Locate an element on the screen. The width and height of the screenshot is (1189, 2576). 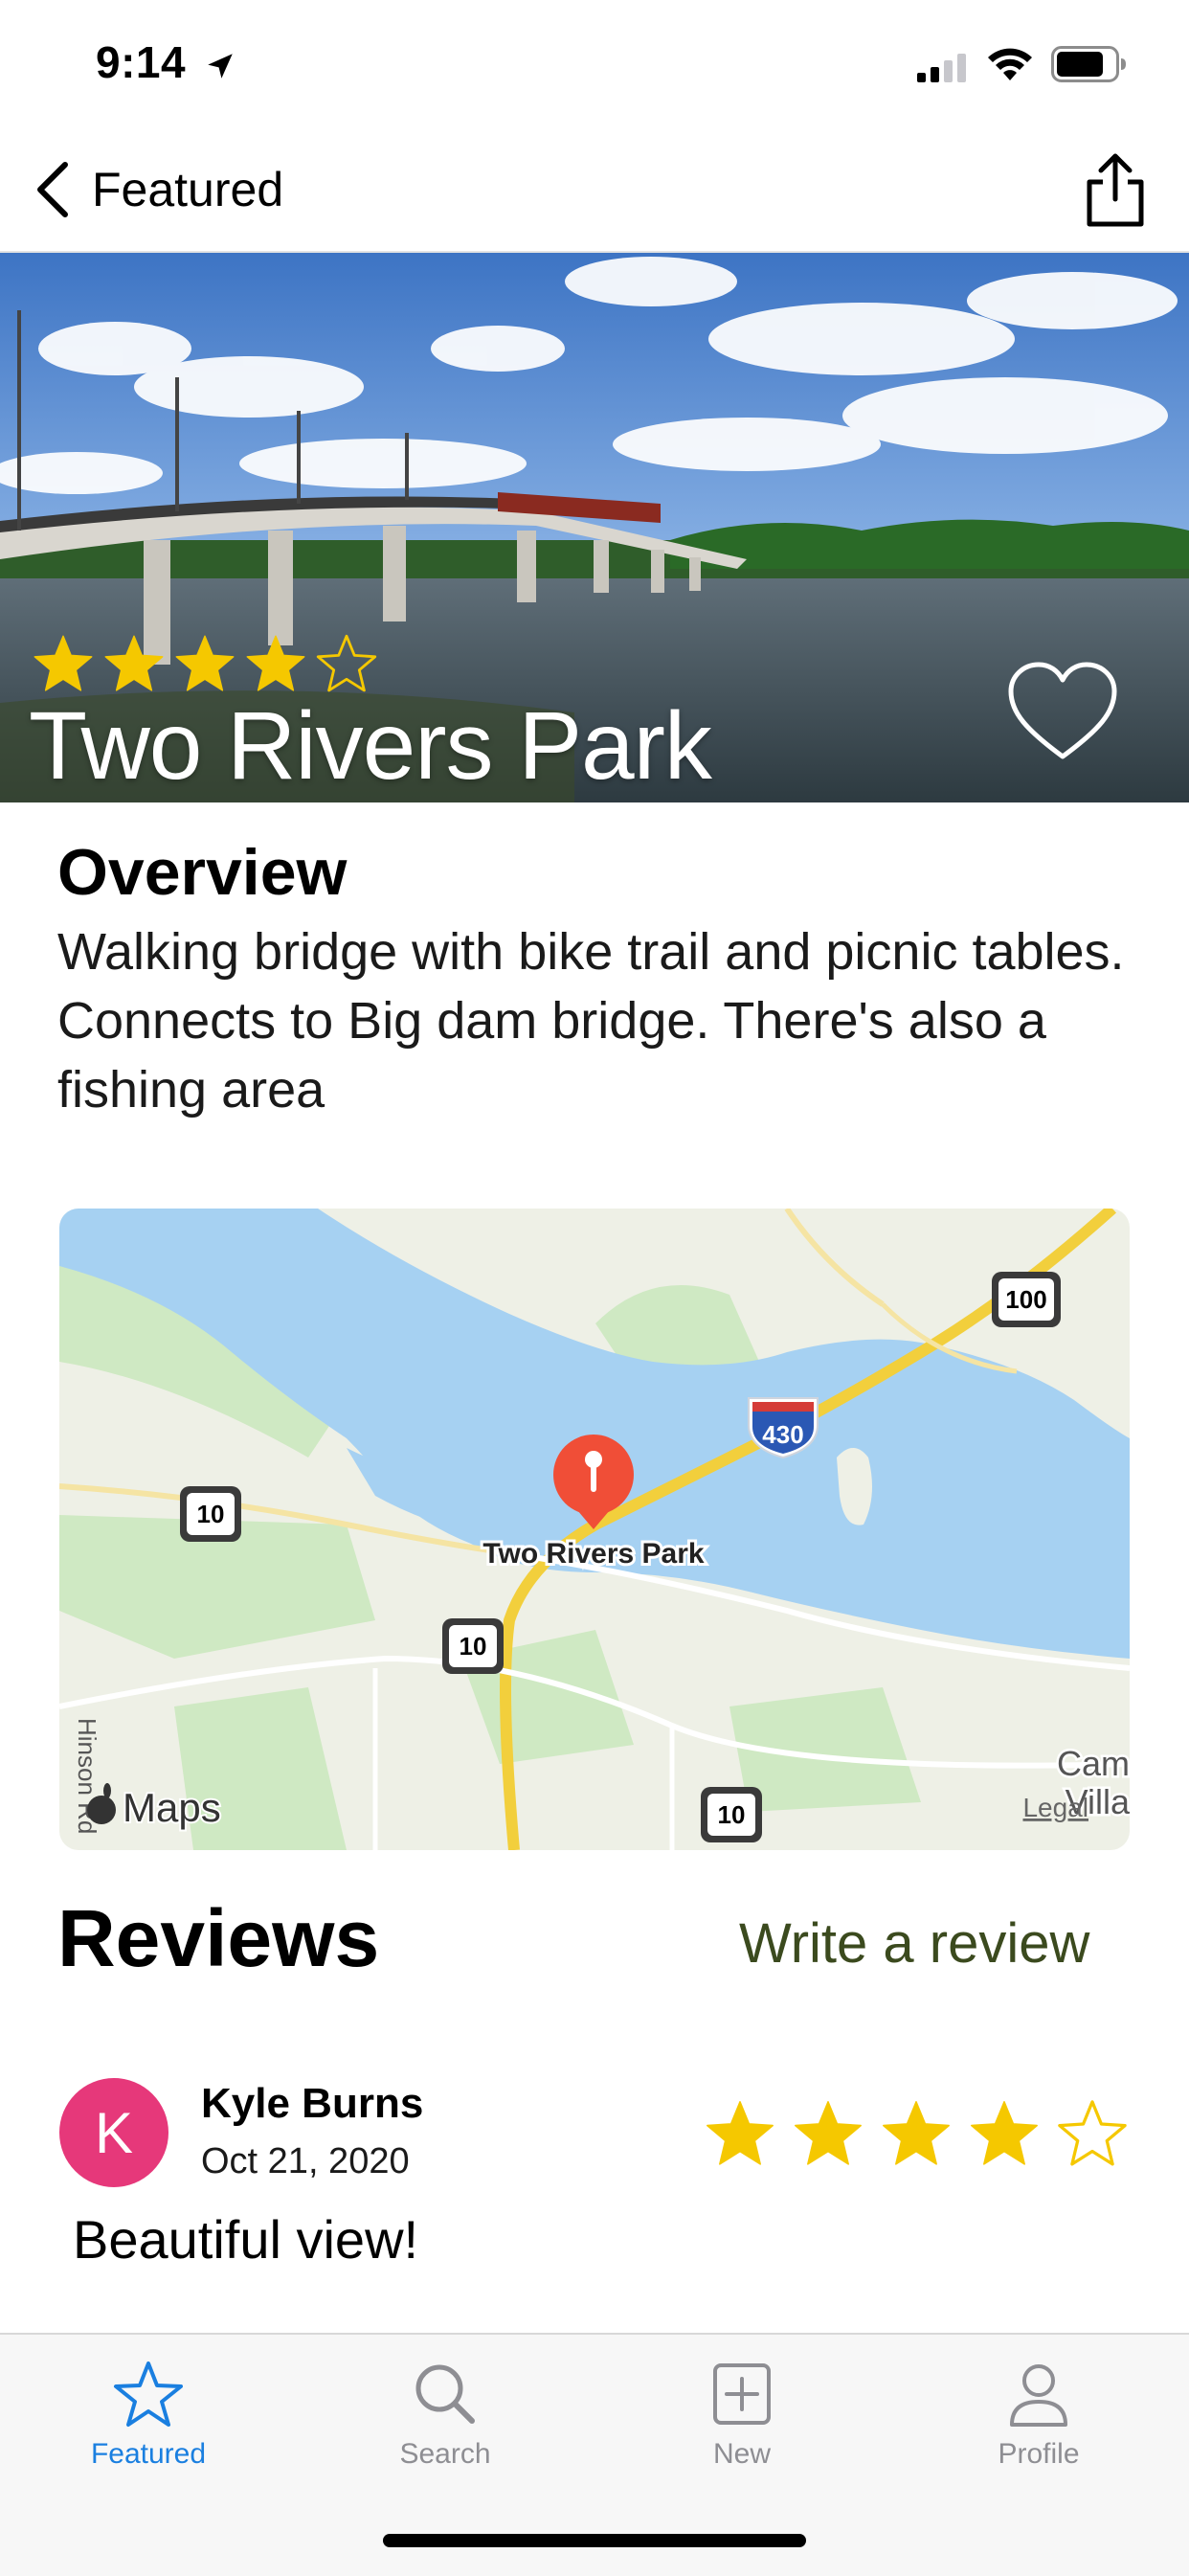
map-place-label: Cam is located at coordinates (1093, 1763).